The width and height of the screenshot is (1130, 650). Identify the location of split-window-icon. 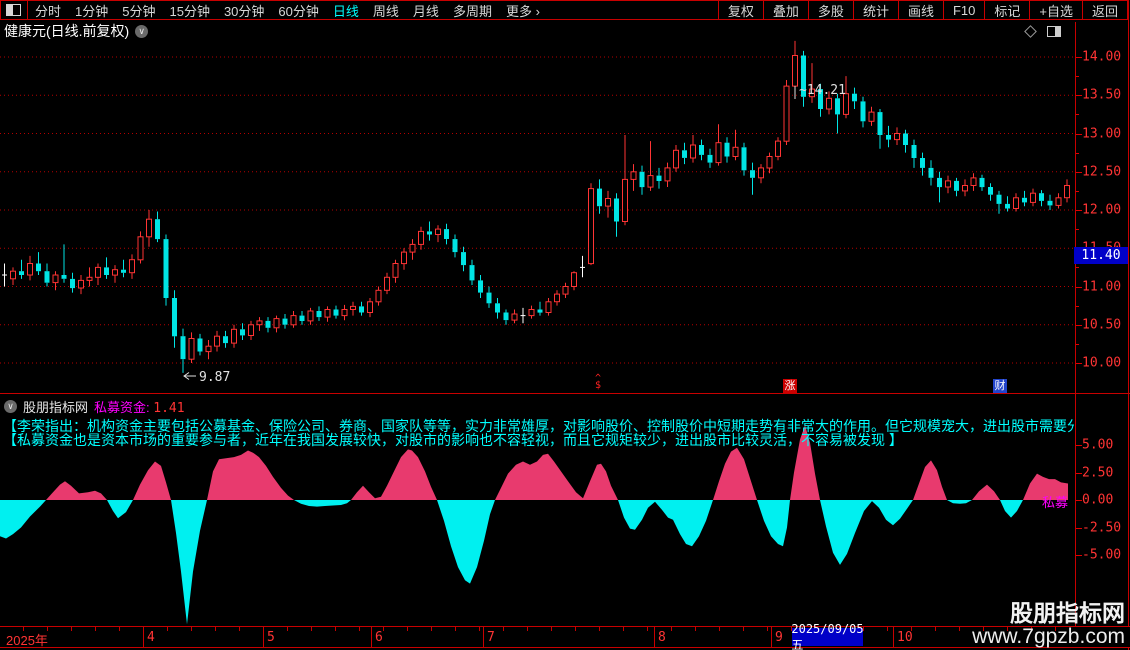
(13, 10).